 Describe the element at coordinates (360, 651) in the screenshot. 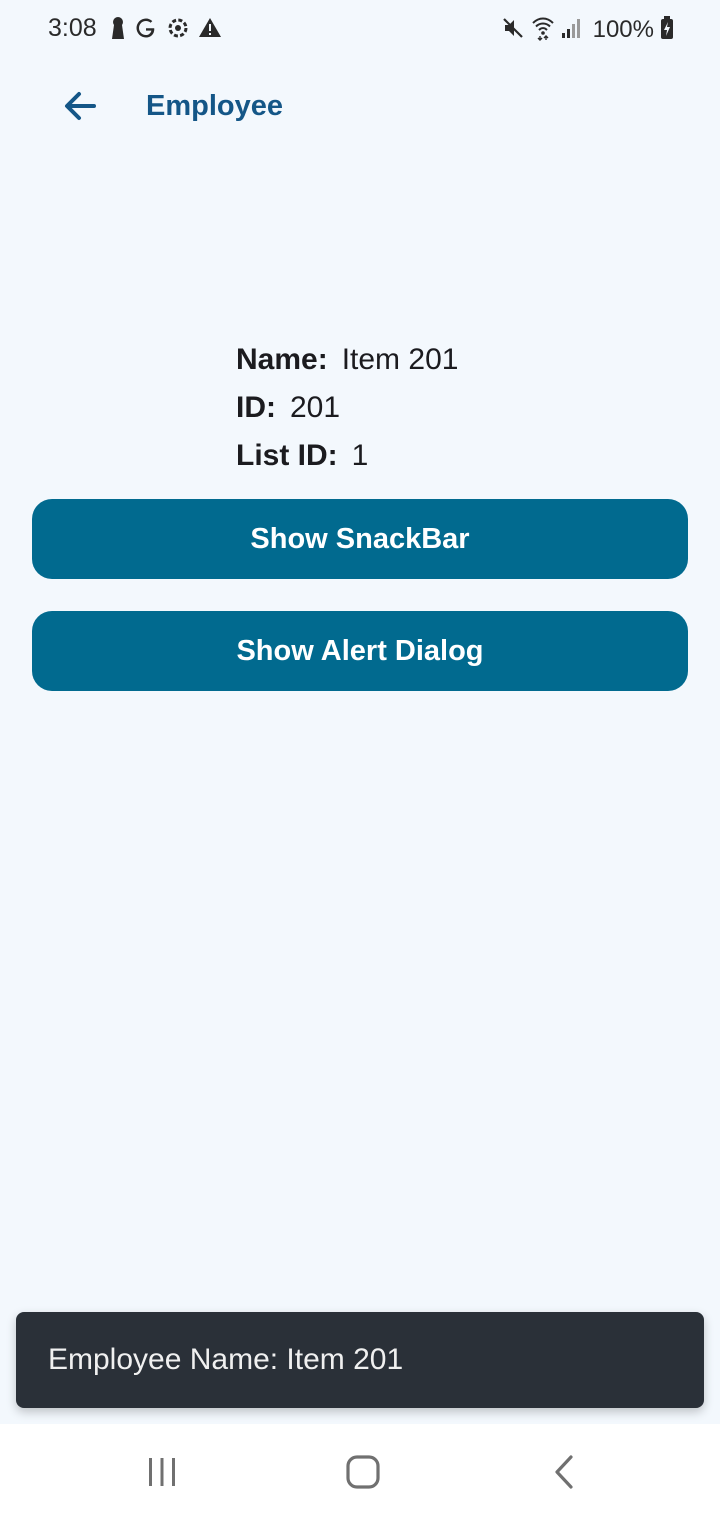

I see `show-alert-dialog-button: Show Alert Dialog` at that location.